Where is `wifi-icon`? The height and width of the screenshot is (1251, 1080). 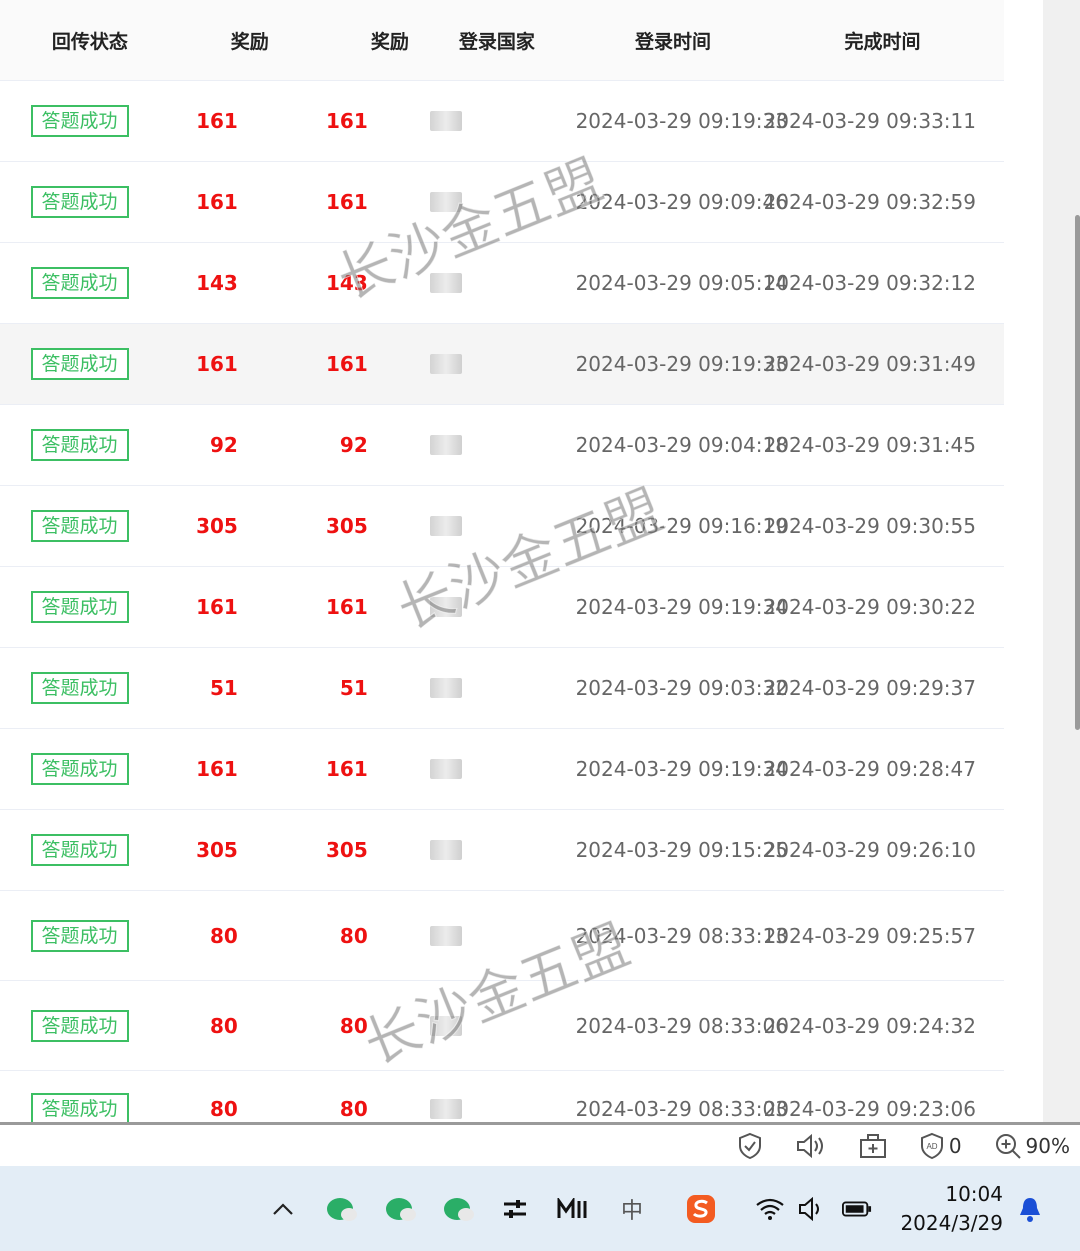
wifi-icon is located at coordinates (770, 1209).